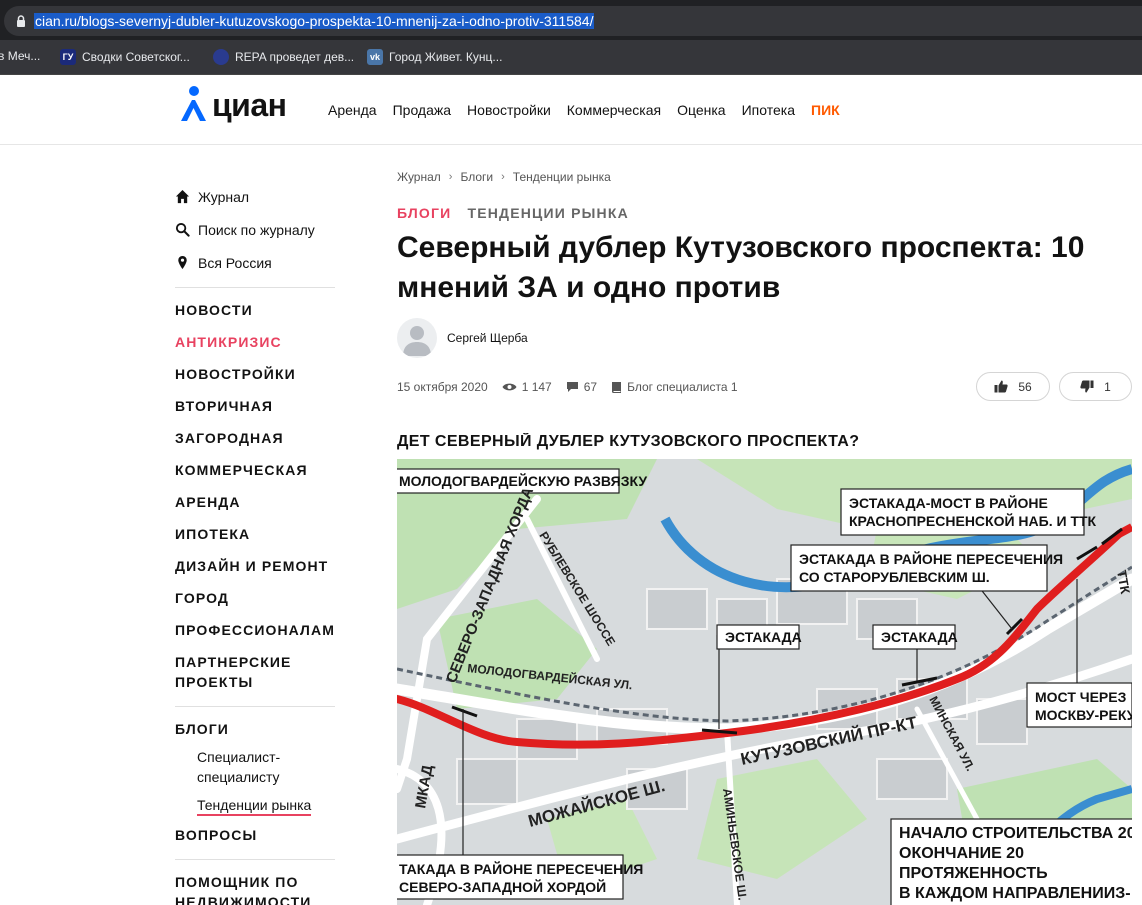 The width and height of the screenshot is (1142, 905). What do you see at coordinates (701, 110) in the screenshot?
I see `nav-valuation: Оценка` at bounding box center [701, 110].